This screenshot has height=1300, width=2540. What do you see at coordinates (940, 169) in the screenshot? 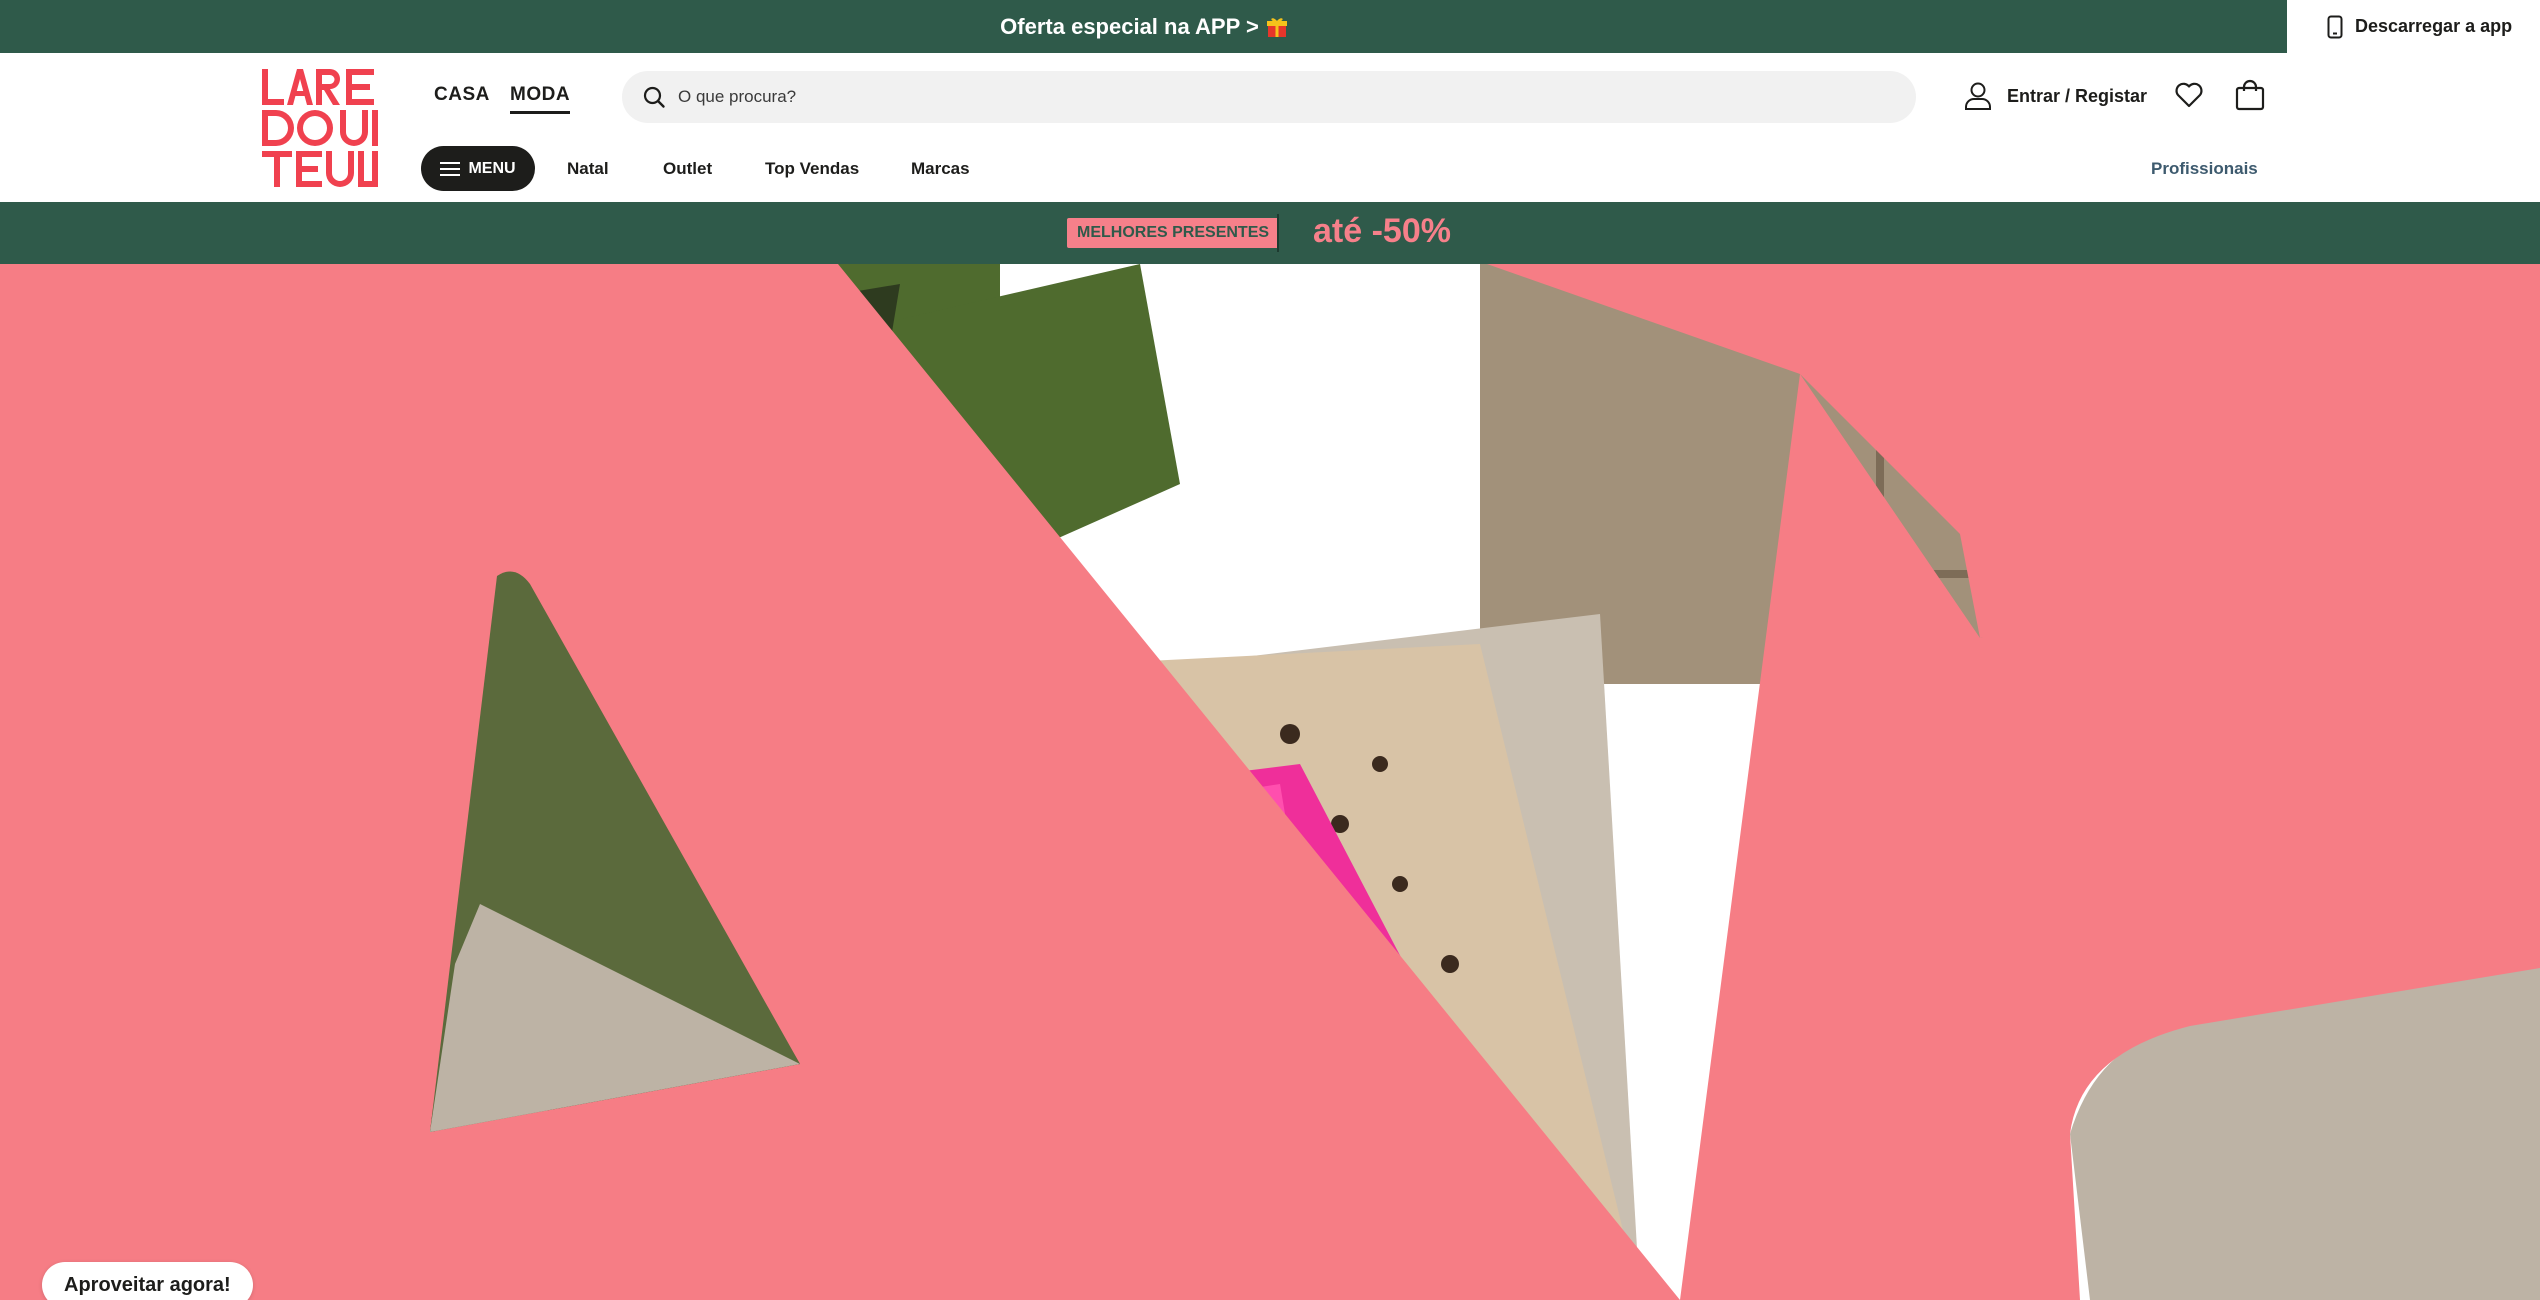
I see `nav-link-marcas: Marcas` at bounding box center [940, 169].